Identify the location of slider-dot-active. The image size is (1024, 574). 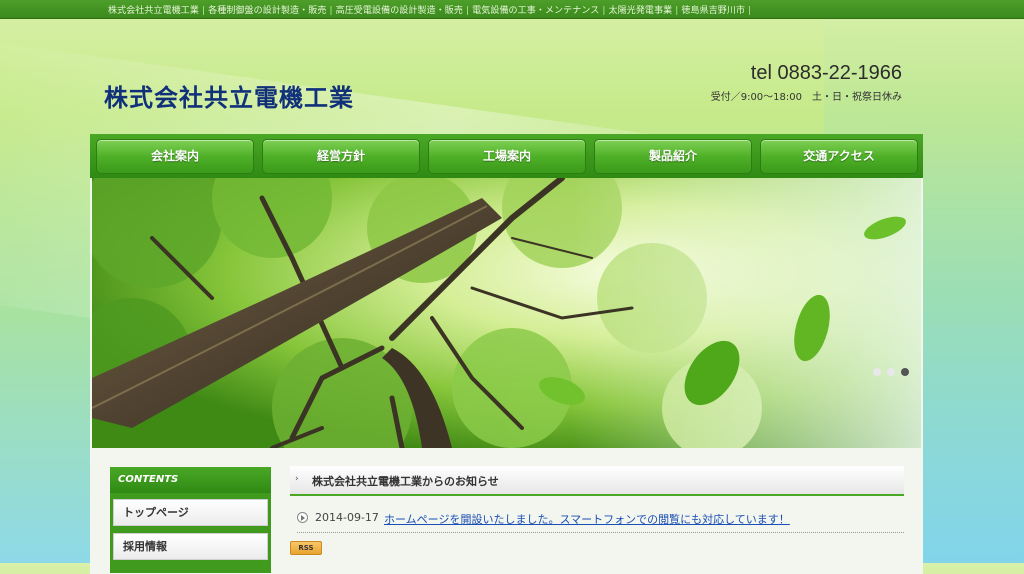
(905, 372).